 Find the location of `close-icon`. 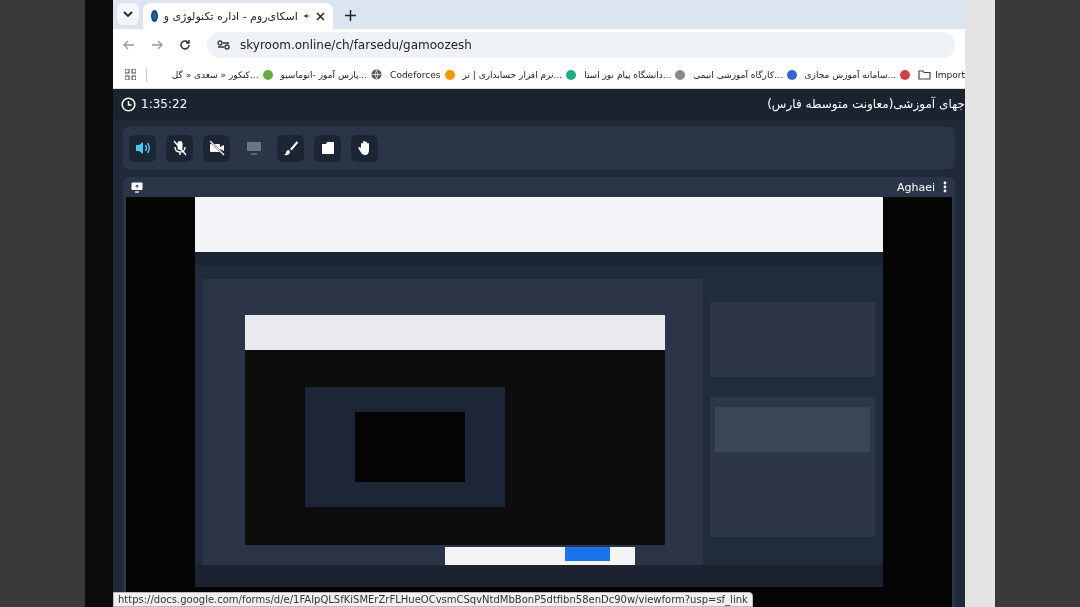

close-icon is located at coordinates (320, 16).